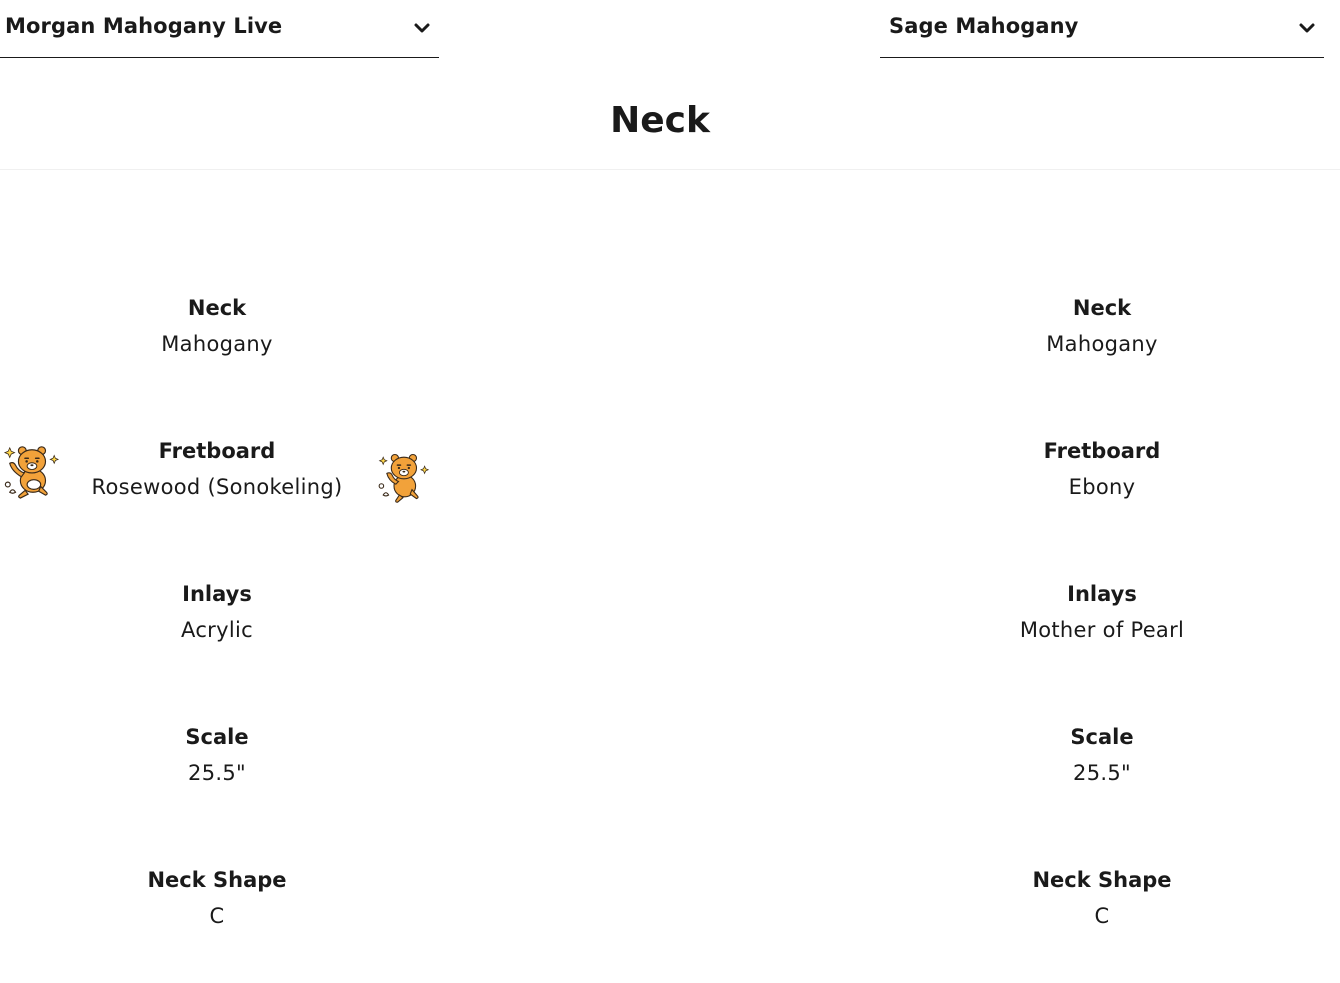  Describe the element at coordinates (217, 487) in the screenshot. I see `spec-value: Rosewood (Sonokeling)` at that location.